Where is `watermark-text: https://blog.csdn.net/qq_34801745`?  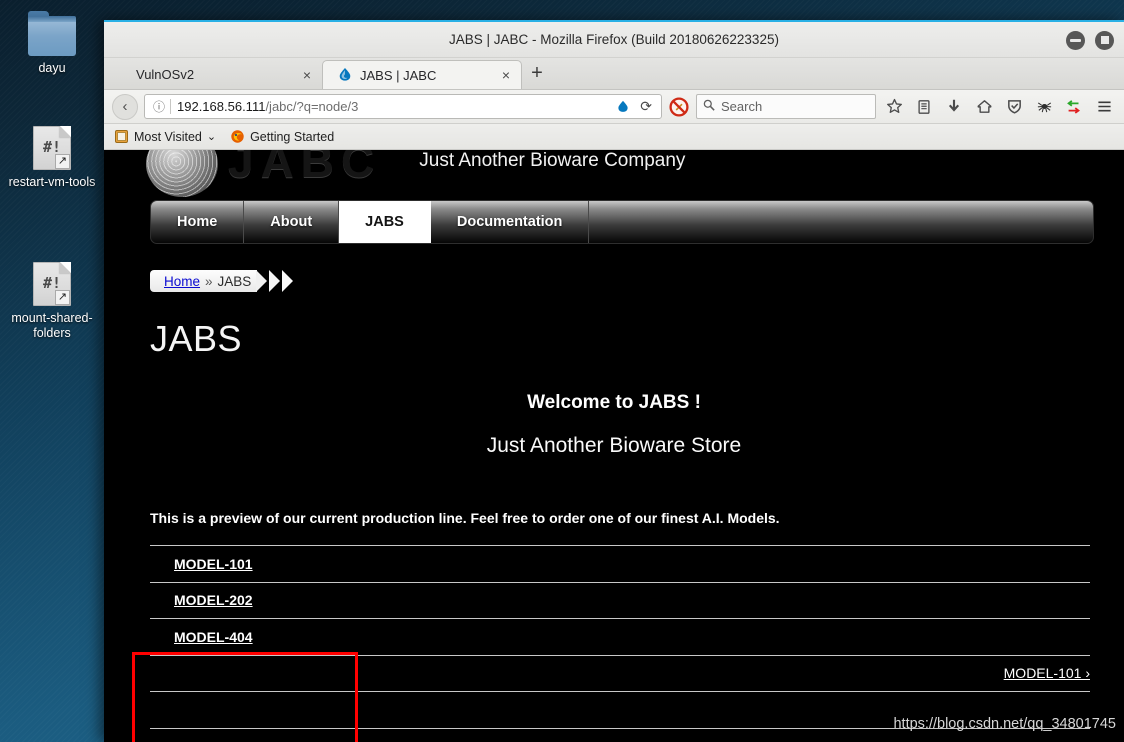 watermark-text: https://blog.csdn.net/qq_34801745 is located at coordinates (1004, 724).